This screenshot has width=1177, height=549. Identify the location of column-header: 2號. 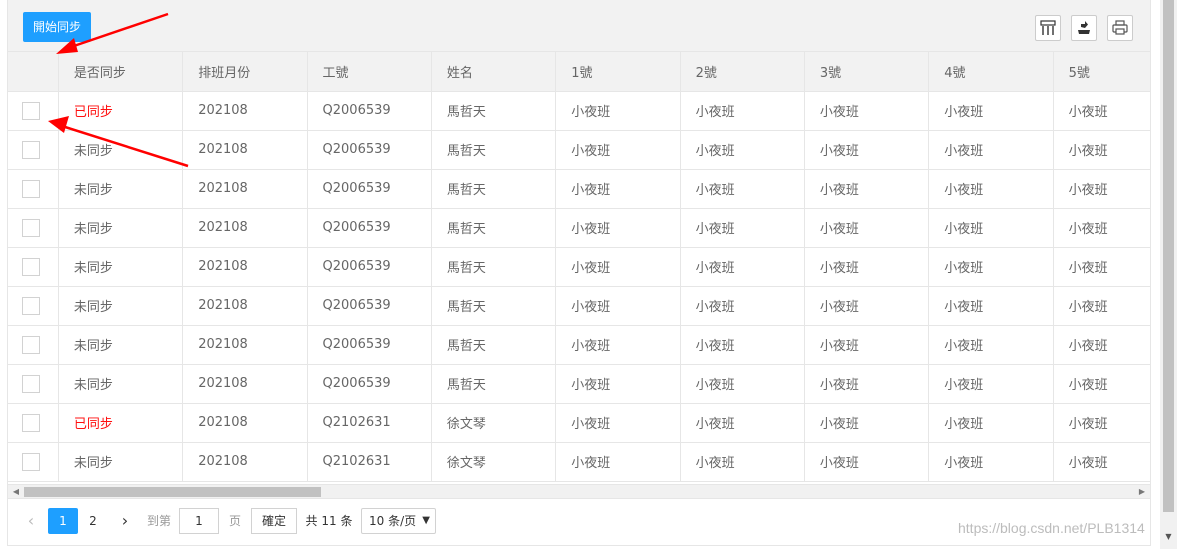
(742, 72).